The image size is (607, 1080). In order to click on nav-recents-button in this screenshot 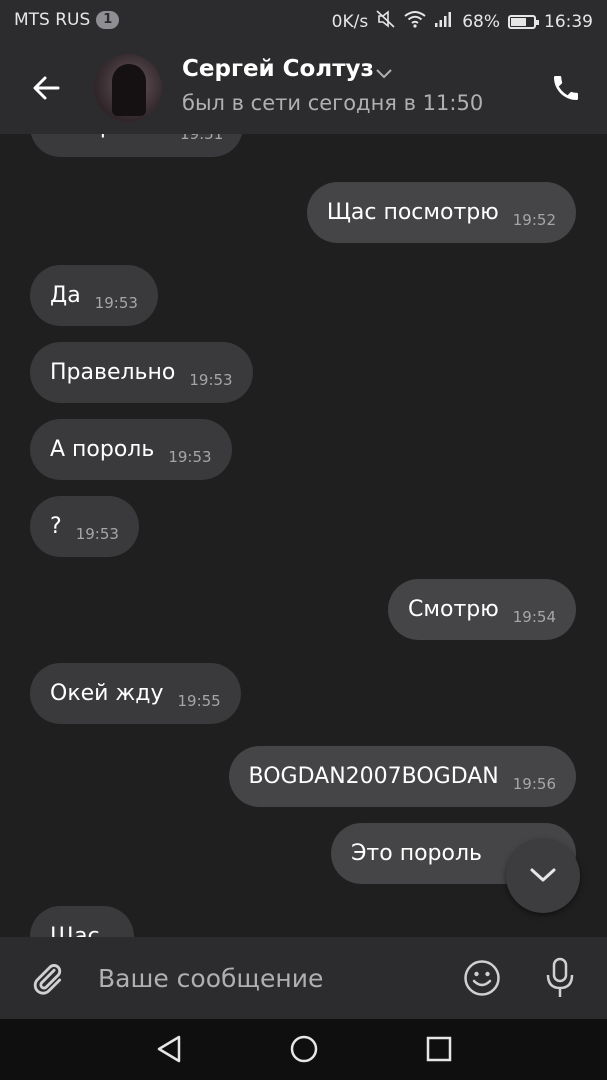, I will do `click(439, 1051)`.